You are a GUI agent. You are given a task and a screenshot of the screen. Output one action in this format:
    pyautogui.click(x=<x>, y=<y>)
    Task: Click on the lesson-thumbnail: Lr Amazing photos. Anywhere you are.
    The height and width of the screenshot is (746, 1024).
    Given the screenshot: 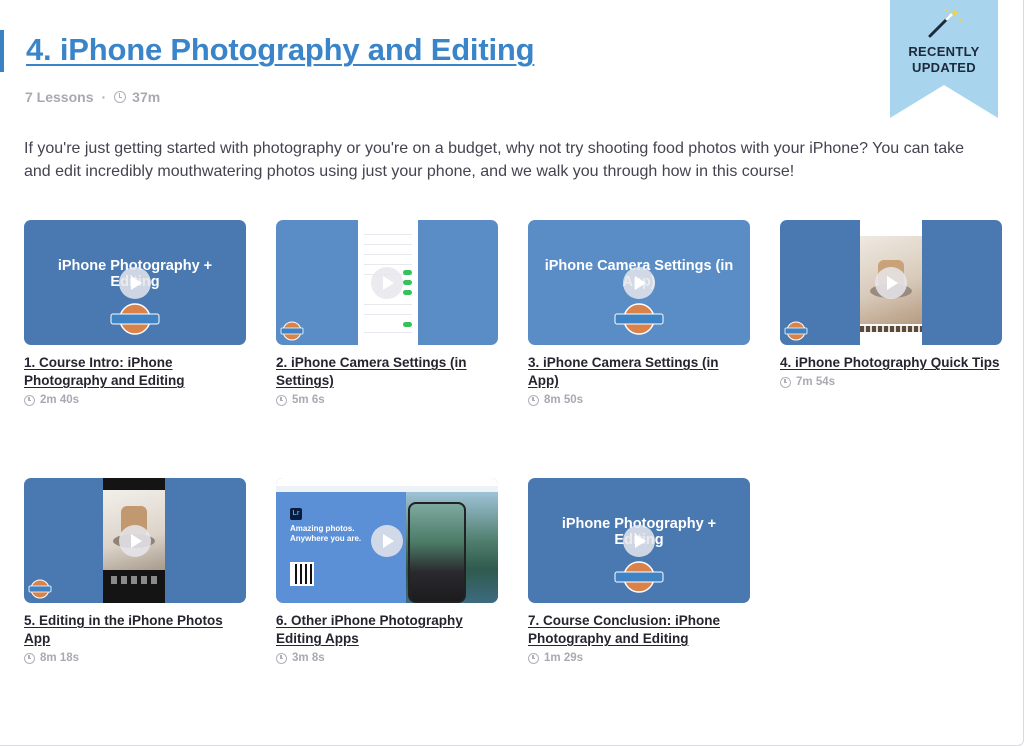 What is the action you would take?
    pyautogui.click(x=387, y=540)
    